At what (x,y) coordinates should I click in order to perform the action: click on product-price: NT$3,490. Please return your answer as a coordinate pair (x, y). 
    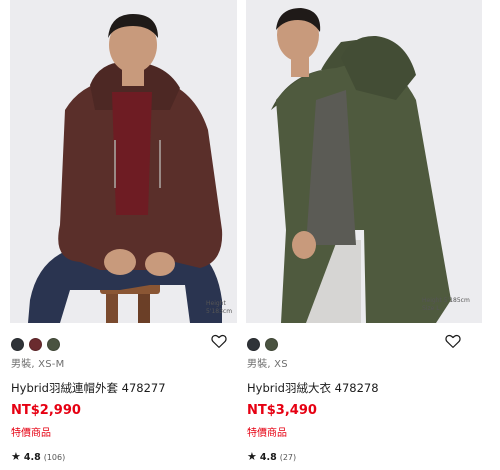
    Looking at the image, I should click on (282, 410).